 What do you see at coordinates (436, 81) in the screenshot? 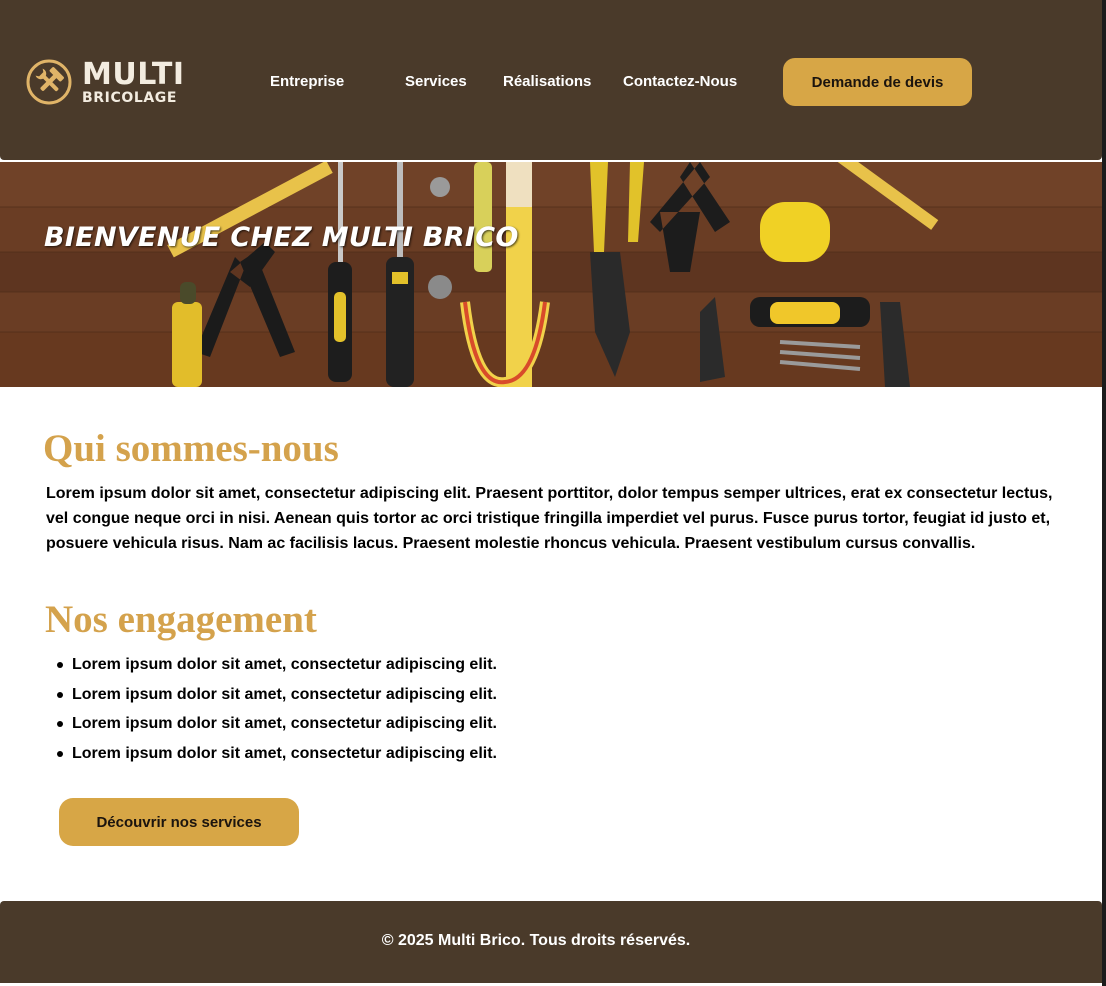
I see `nav-link-services: Services` at bounding box center [436, 81].